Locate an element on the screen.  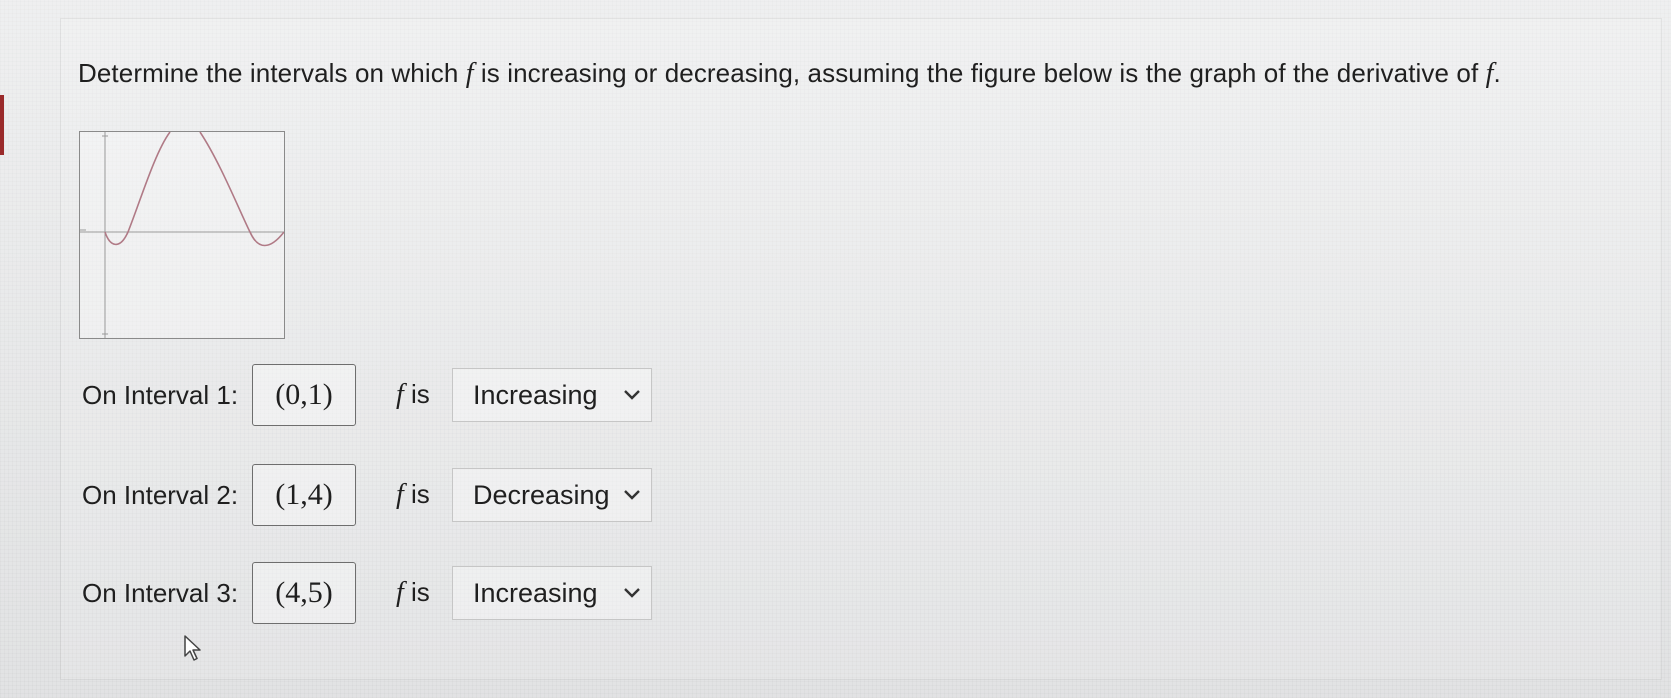
interval-3-value: (4,5) is located at coordinates (304, 592).